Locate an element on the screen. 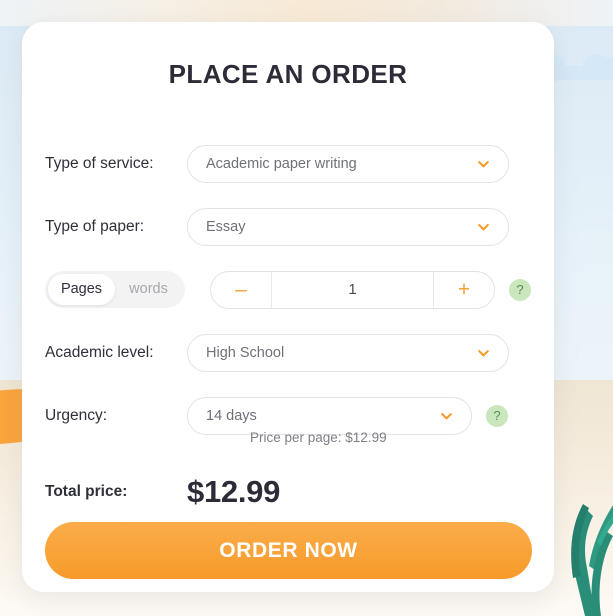 The image size is (613, 616). select-urgency-value: 14 days is located at coordinates (231, 415).